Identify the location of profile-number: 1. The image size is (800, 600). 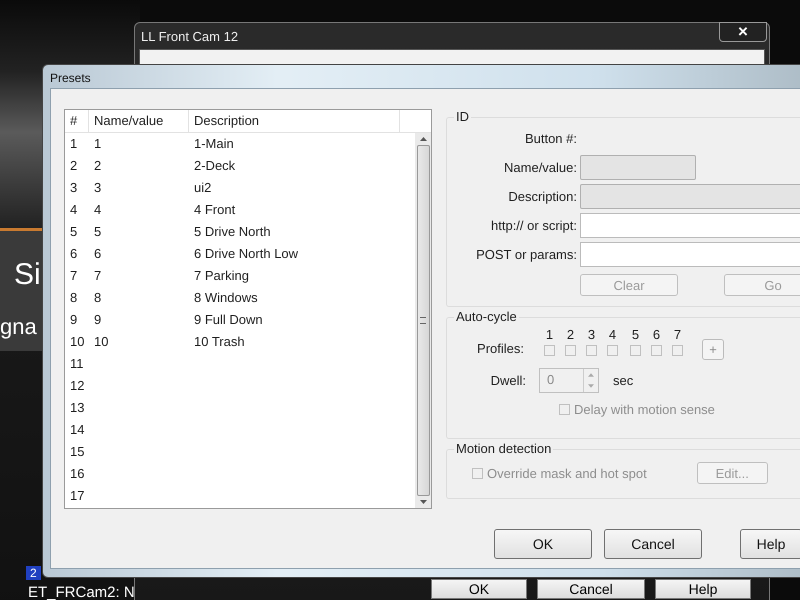
(550, 335).